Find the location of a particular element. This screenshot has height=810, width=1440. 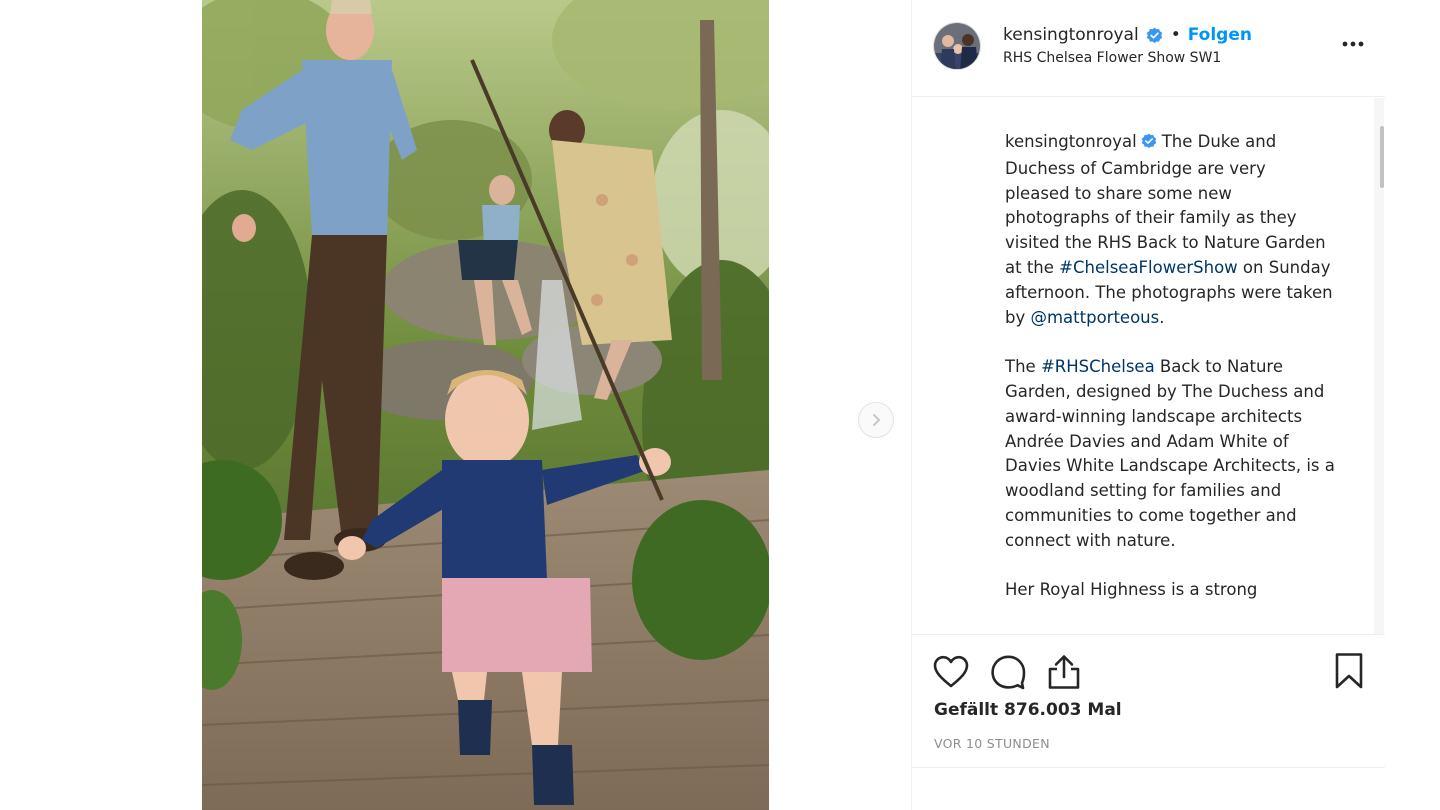

chevron-right-icon is located at coordinates (876, 420).